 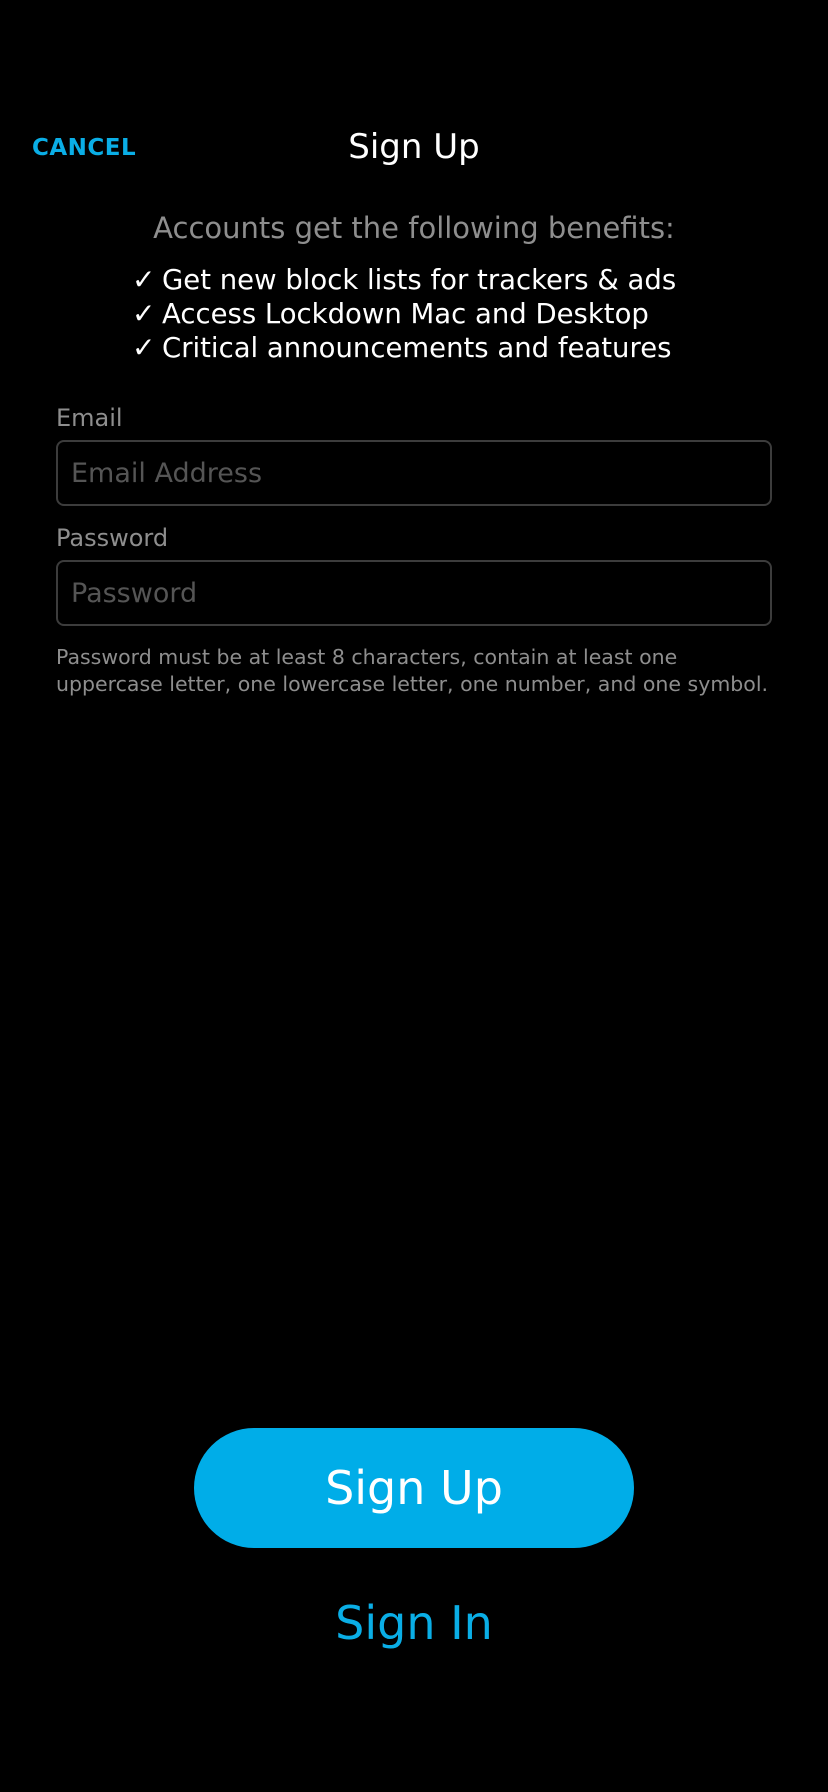 I want to click on benefit-label: Get new block lists for trackers & ads, so click(x=419, y=280).